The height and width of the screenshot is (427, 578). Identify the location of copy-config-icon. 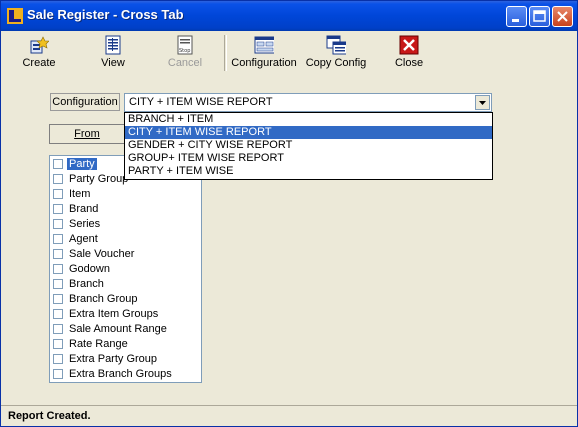
(336, 45).